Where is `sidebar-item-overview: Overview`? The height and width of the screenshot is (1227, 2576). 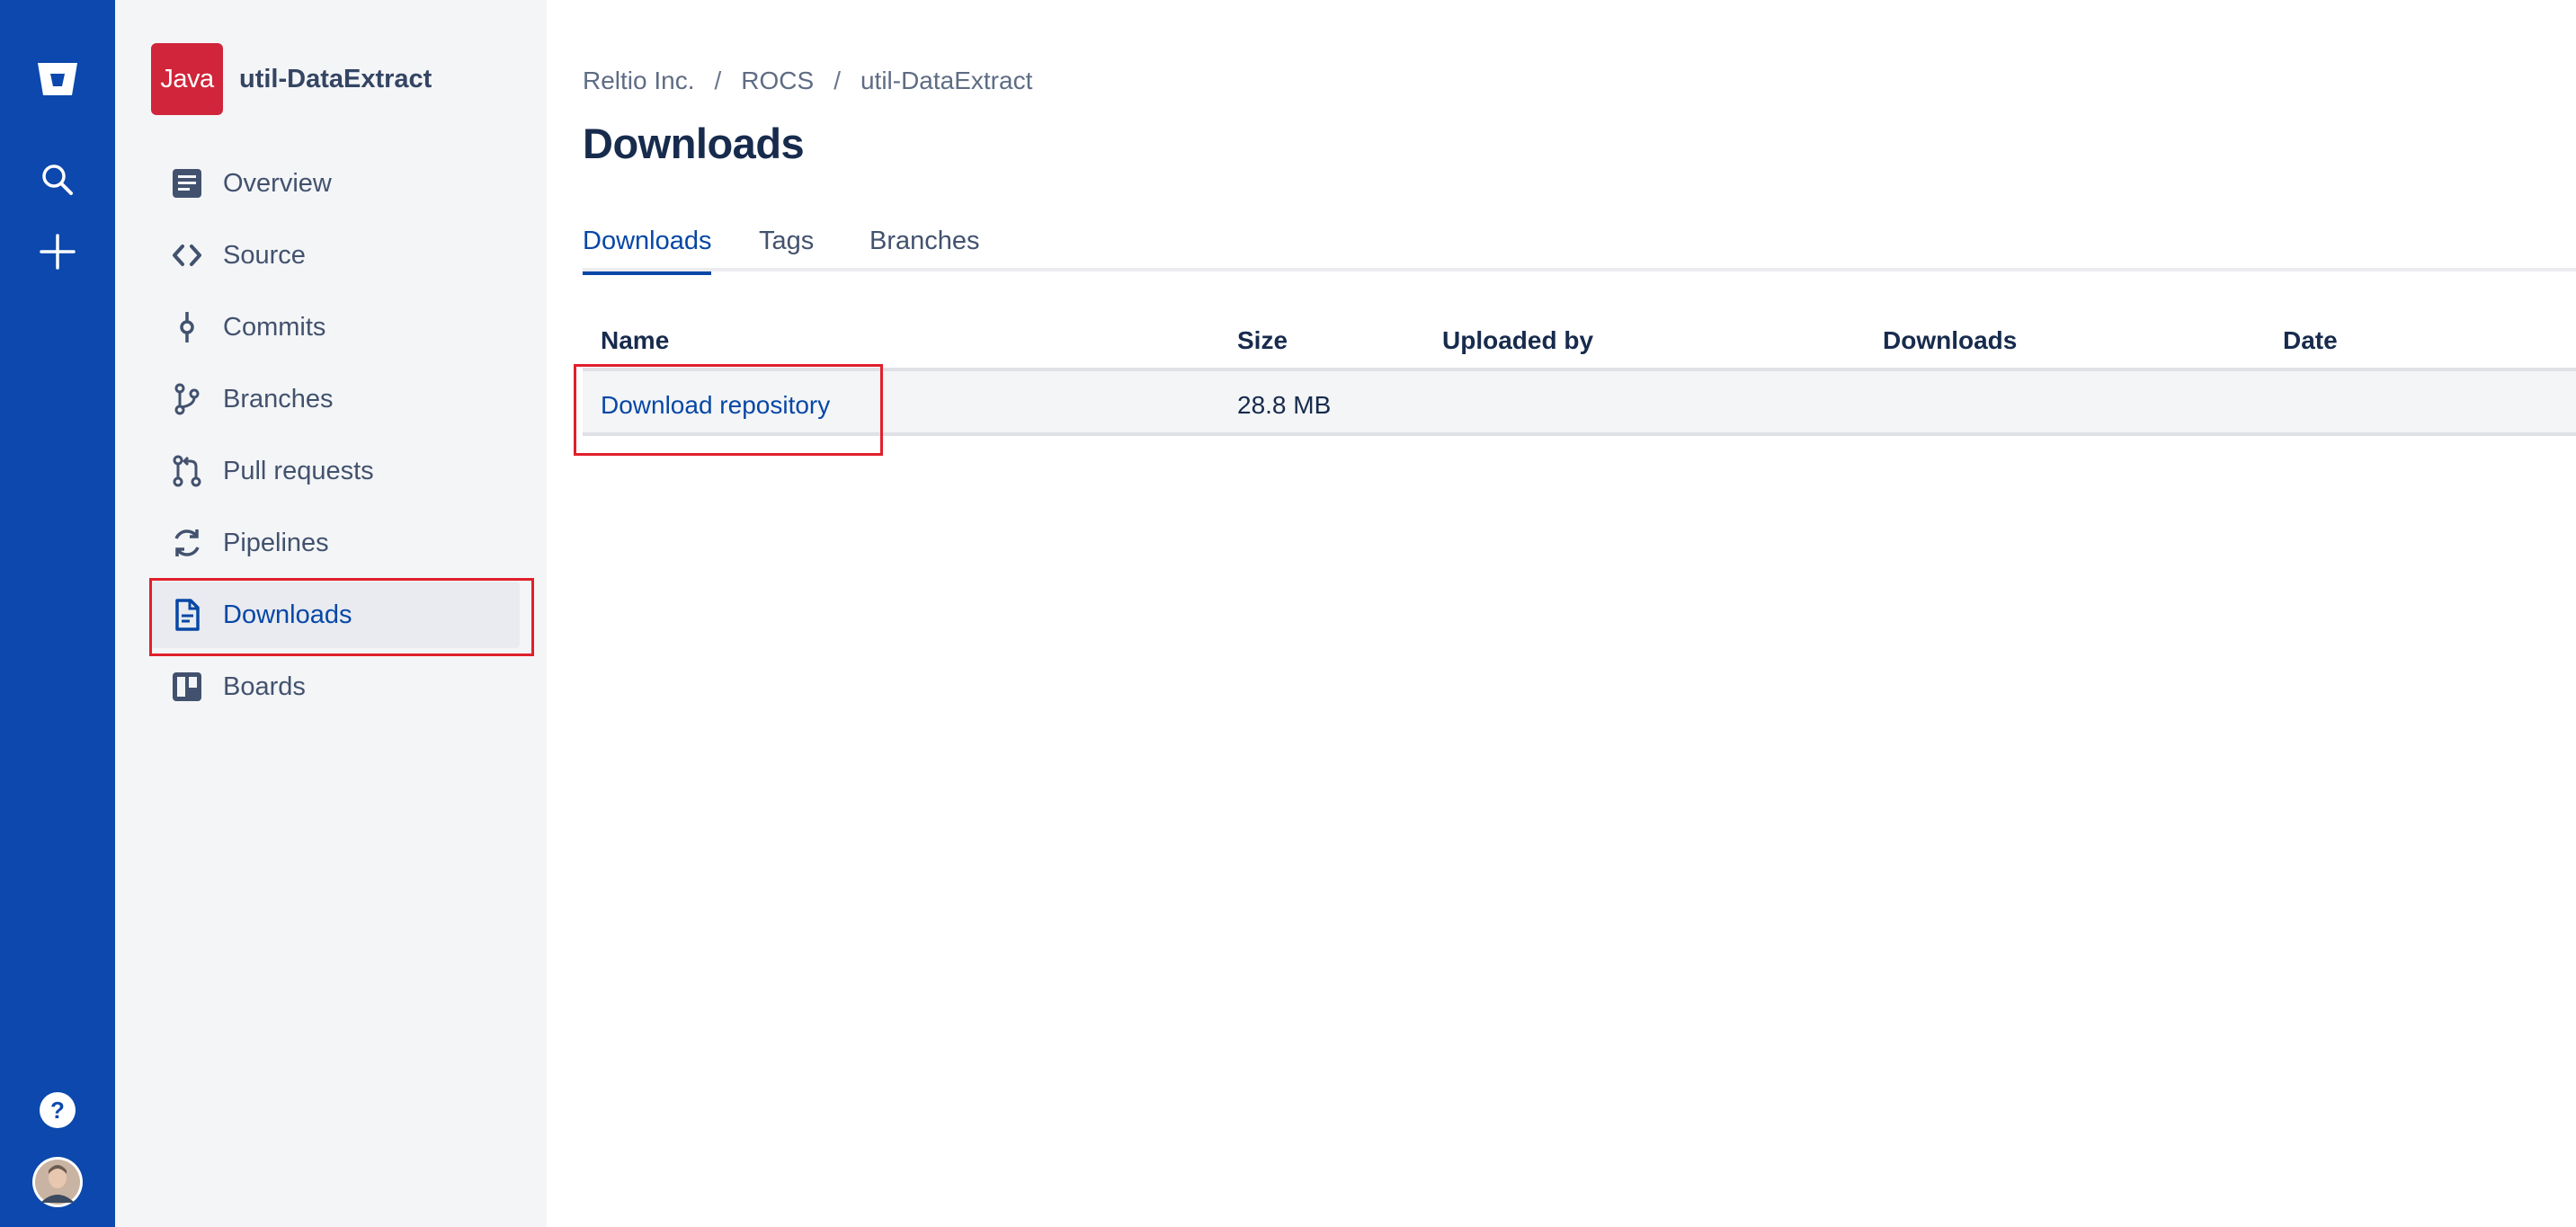 sidebar-item-overview: Overview is located at coordinates (335, 183).